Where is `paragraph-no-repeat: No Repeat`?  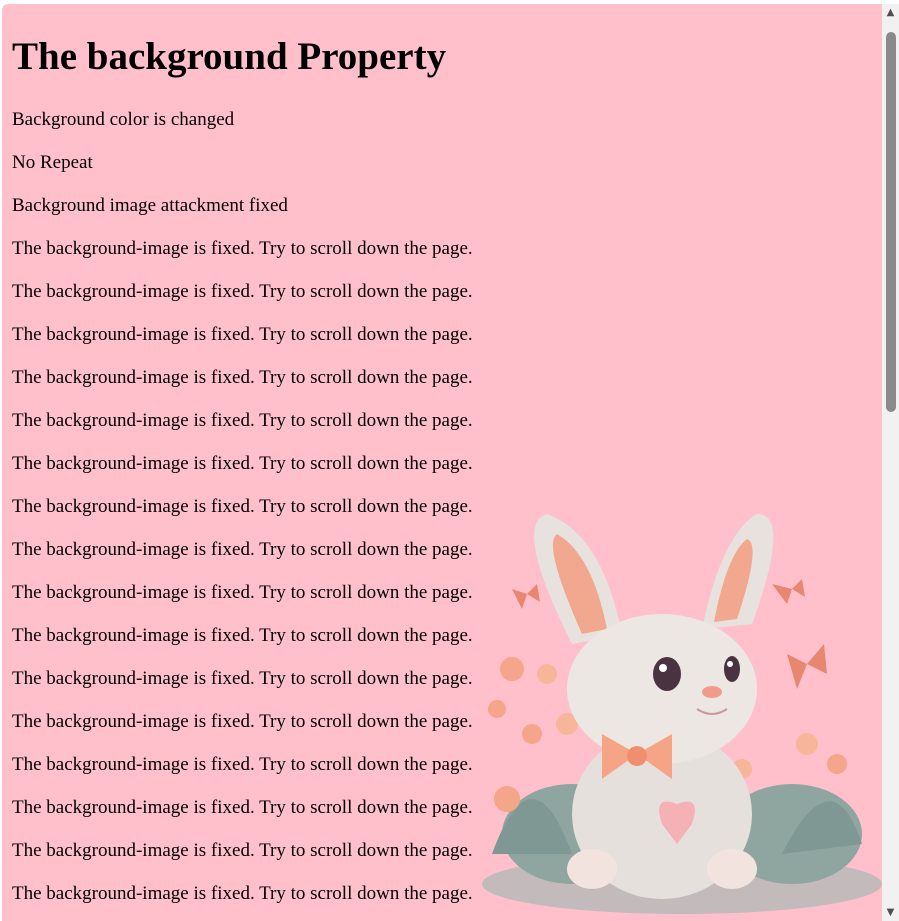 paragraph-no-repeat: No Repeat is located at coordinates (52, 162).